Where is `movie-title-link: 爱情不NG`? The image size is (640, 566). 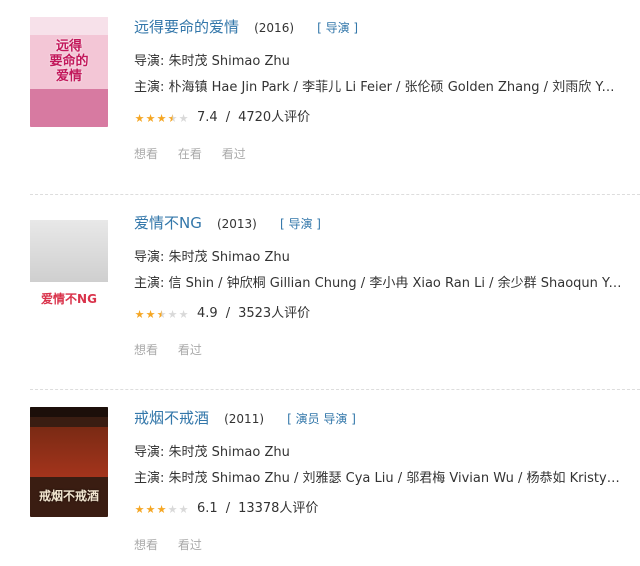
movie-title-link: 爱情不NG is located at coordinates (168, 223).